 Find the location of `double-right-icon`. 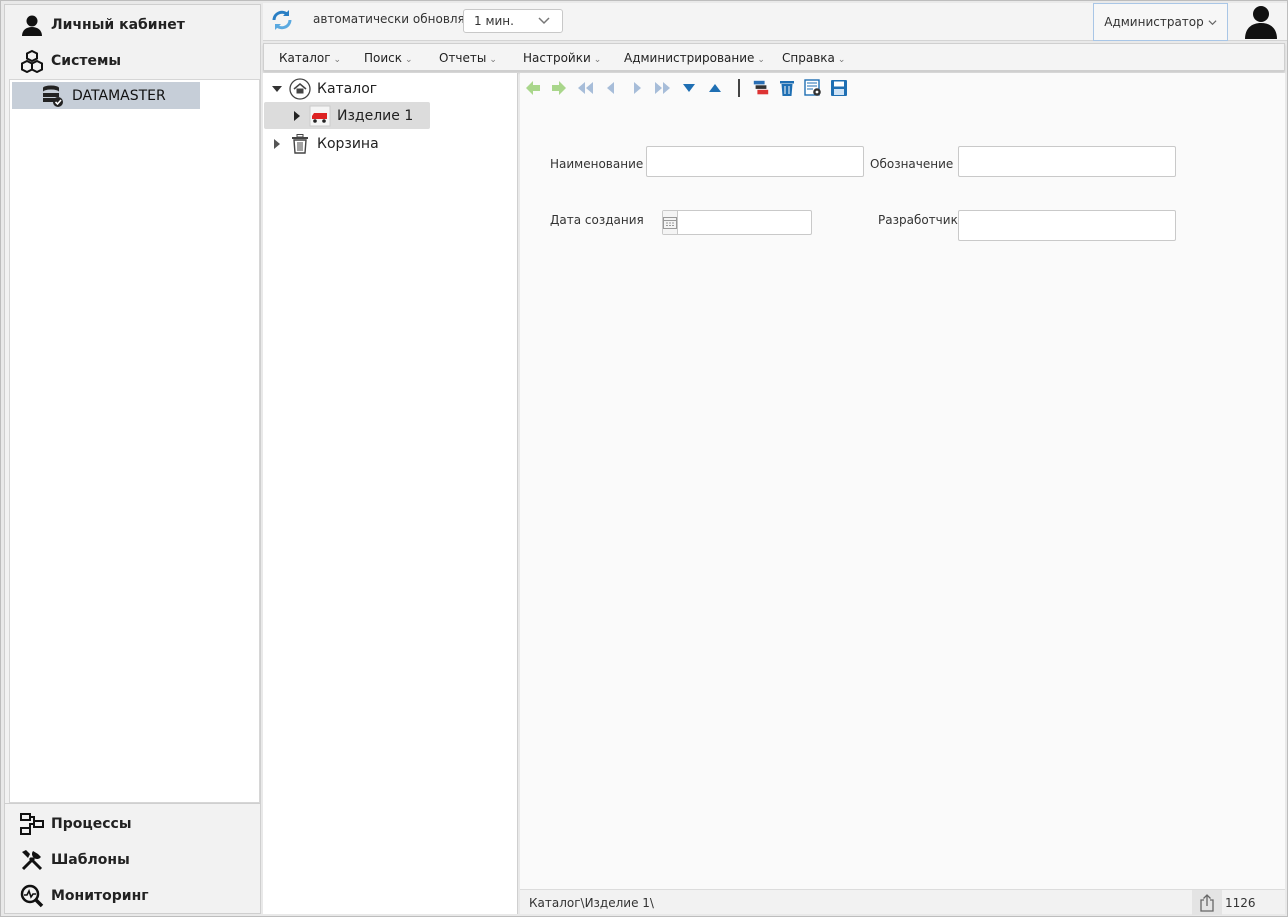

double-right-icon is located at coordinates (662, 88).